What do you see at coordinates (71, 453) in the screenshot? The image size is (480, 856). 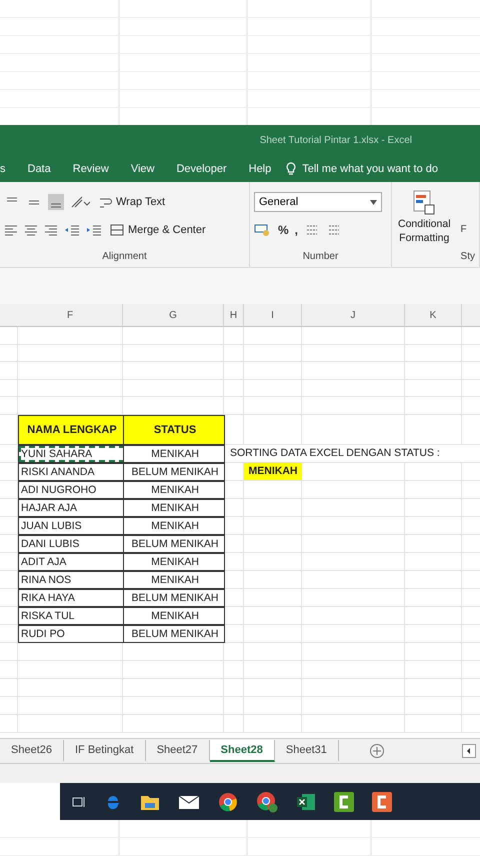 I see `name-cell: YUNI SAHARA` at bounding box center [71, 453].